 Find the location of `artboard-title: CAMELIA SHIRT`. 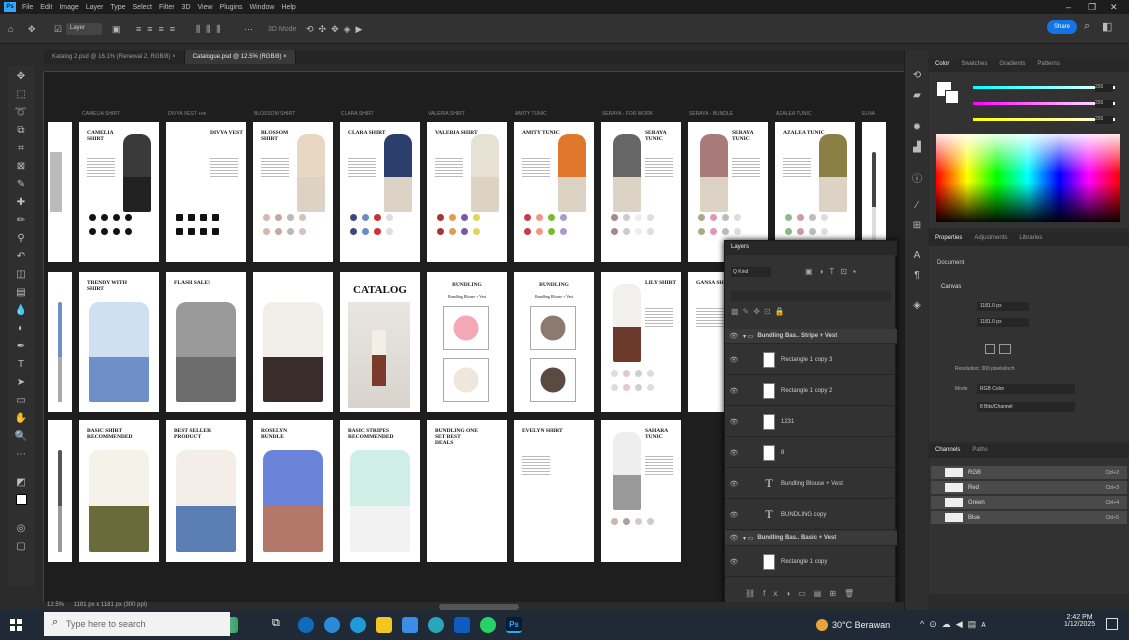

artboard-title: CAMELIA SHIRT is located at coordinates (101, 114).